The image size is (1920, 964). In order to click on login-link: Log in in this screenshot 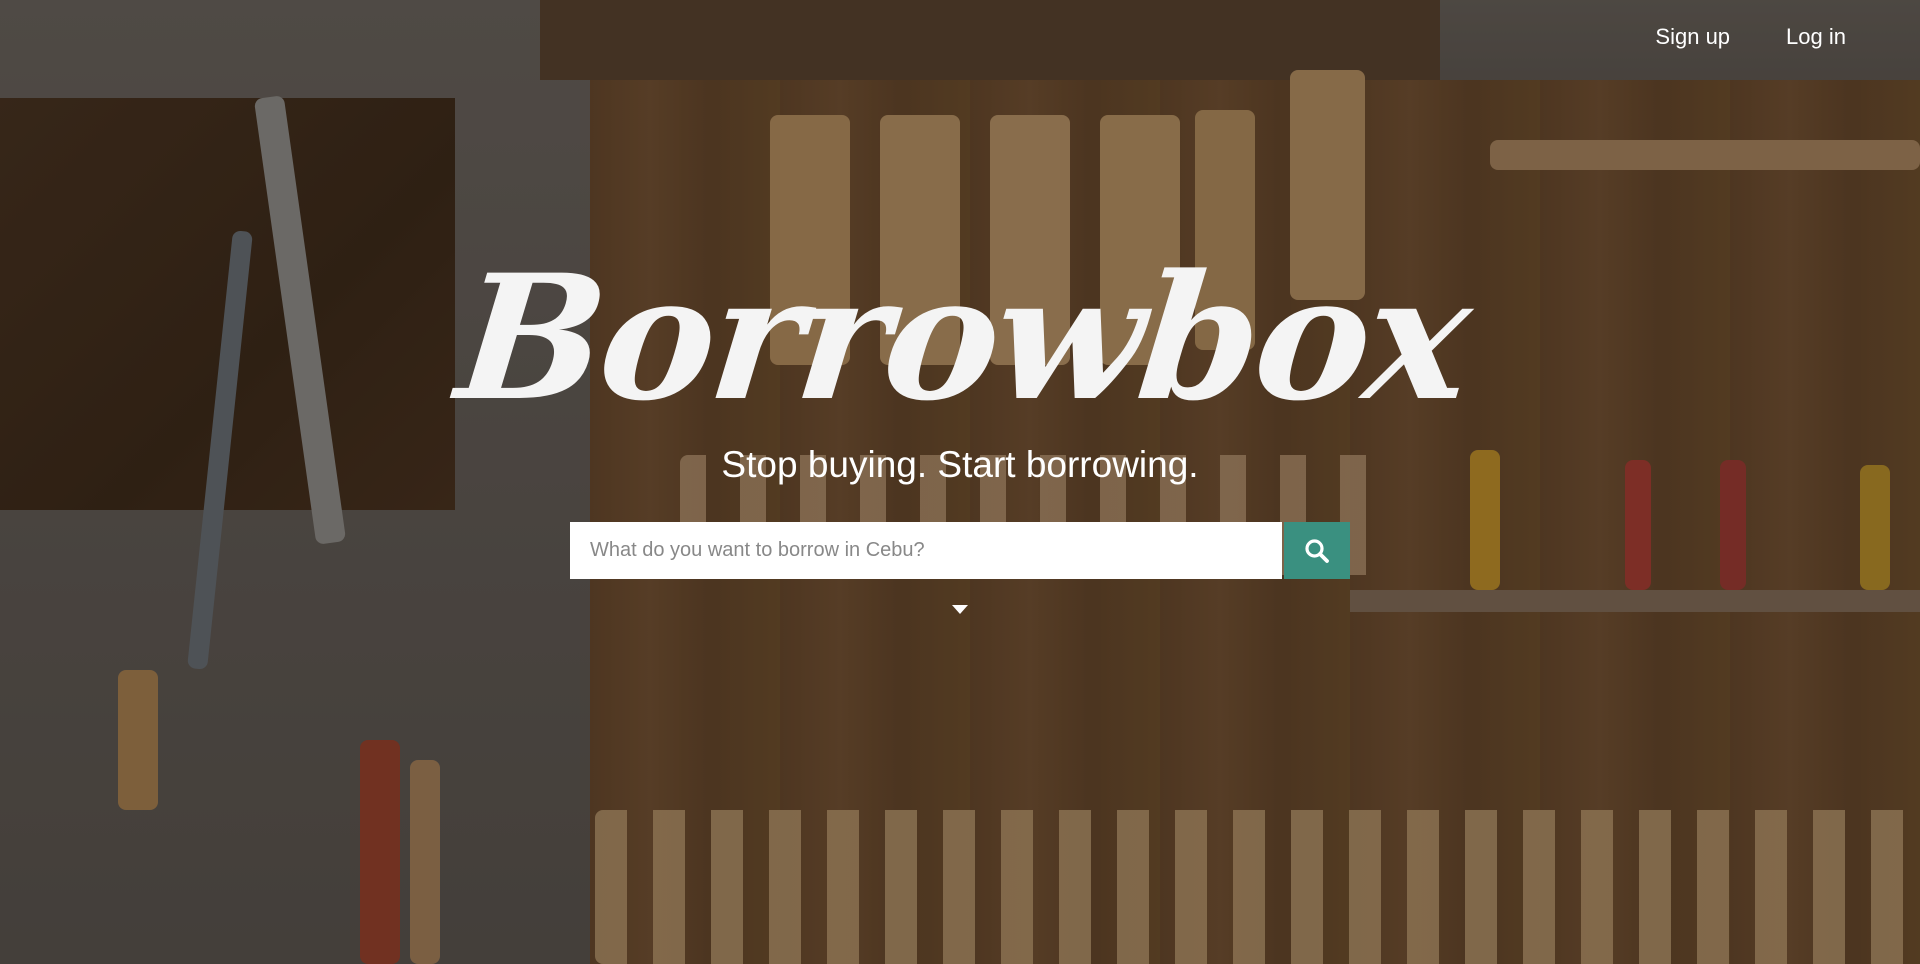, I will do `click(1816, 37)`.